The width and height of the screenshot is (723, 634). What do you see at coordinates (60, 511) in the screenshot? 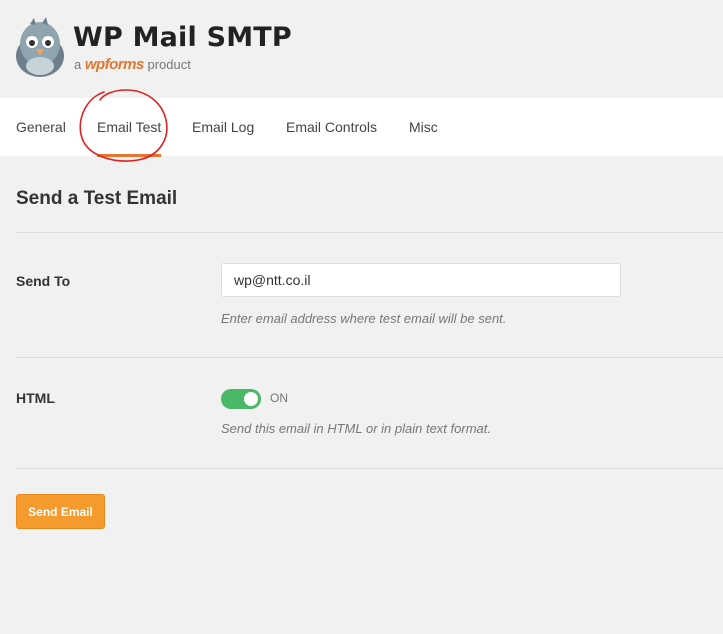
I see `send-email-button: Send Email` at bounding box center [60, 511].